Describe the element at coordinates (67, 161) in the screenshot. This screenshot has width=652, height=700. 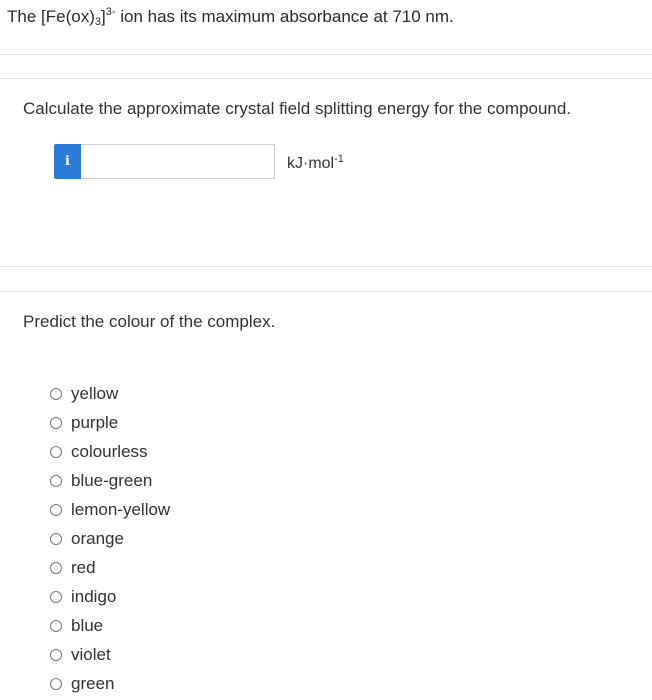
I see `info-icon: i` at that location.